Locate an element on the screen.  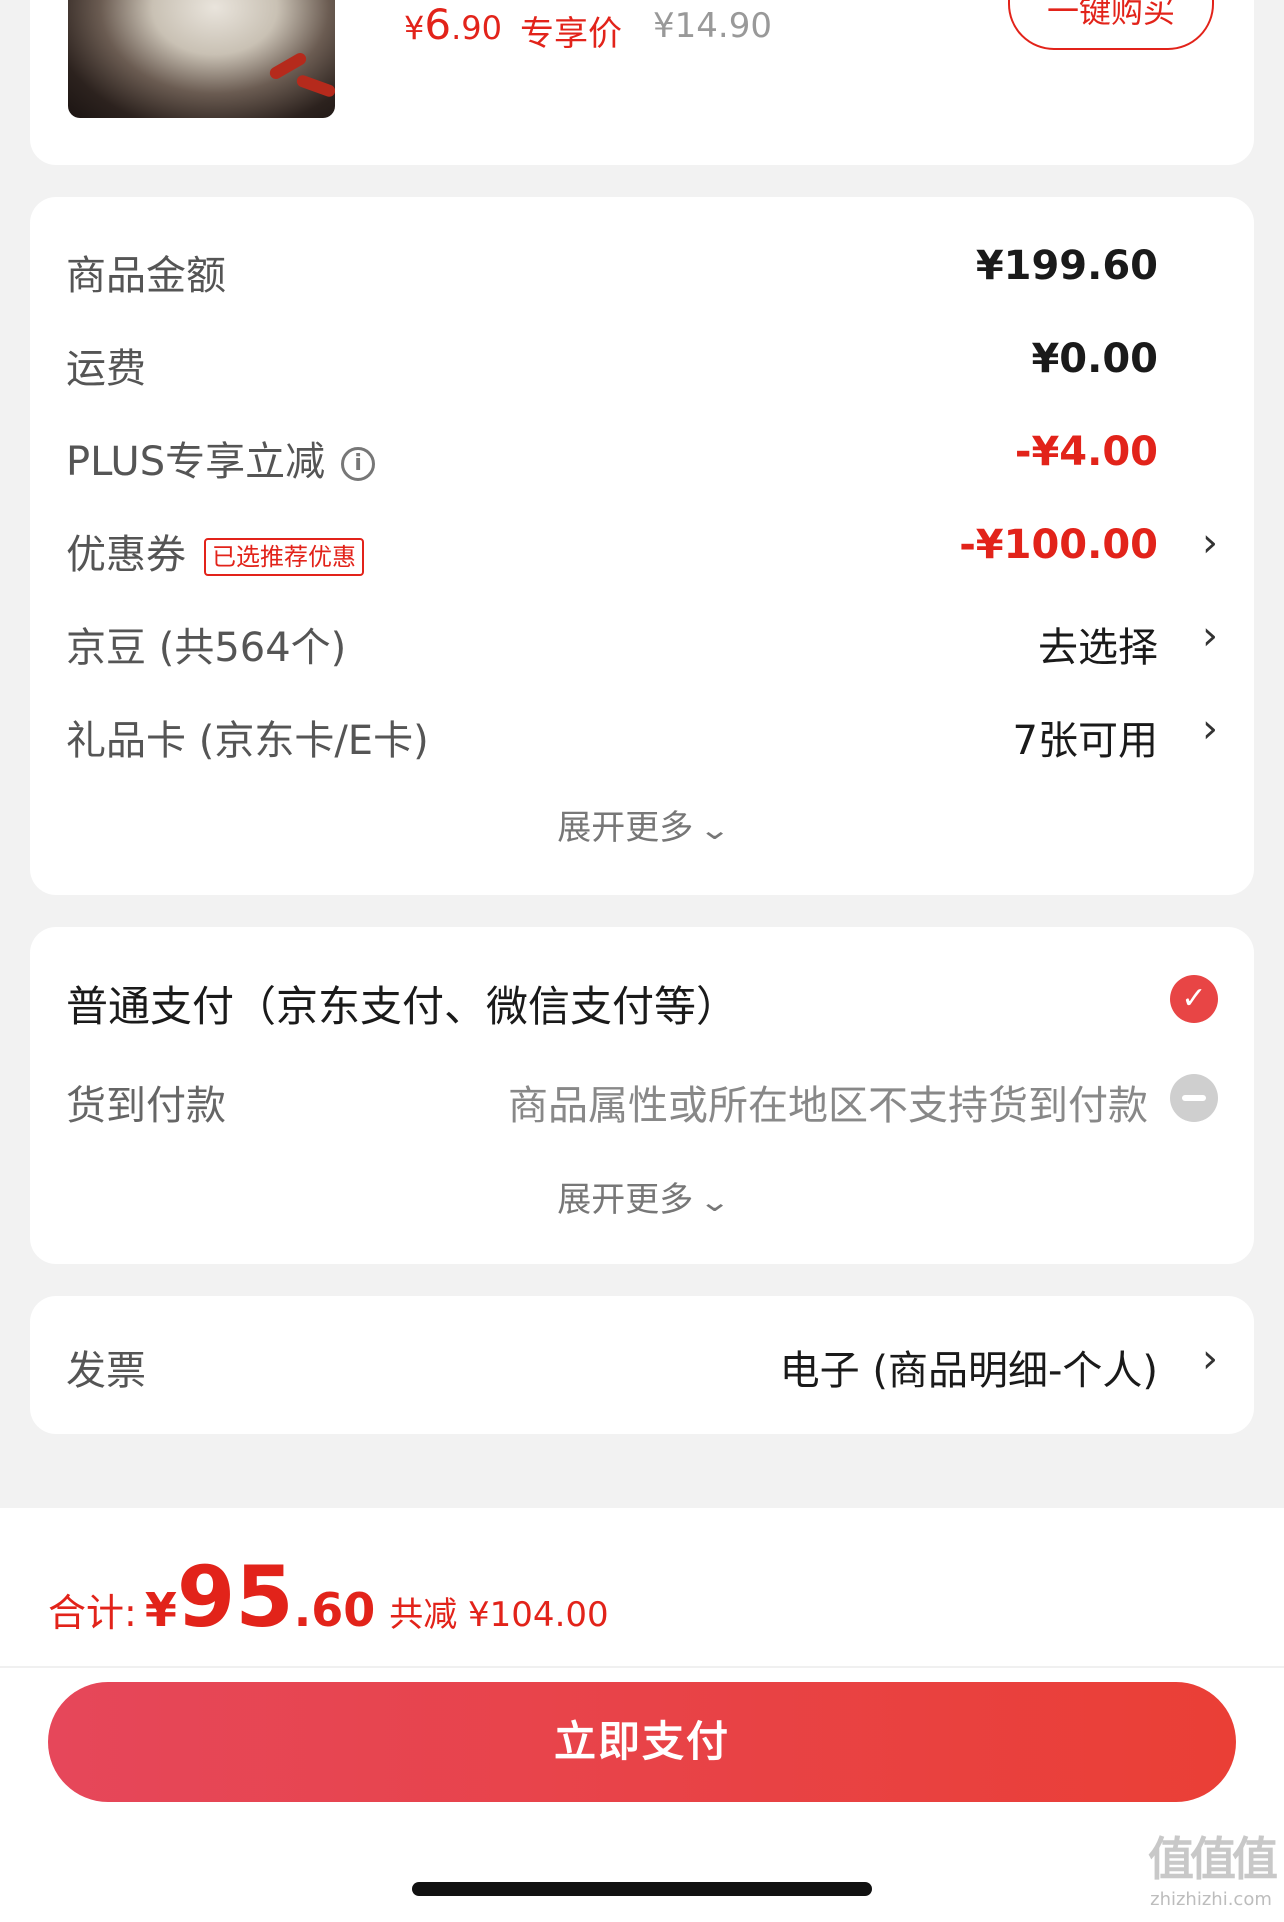
goods-amount-value: ¥199.60 is located at coordinates (1066, 266).